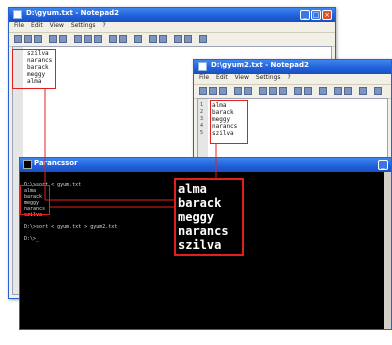 The image size is (392, 345). I want to click on font-icon, so click(188, 39).